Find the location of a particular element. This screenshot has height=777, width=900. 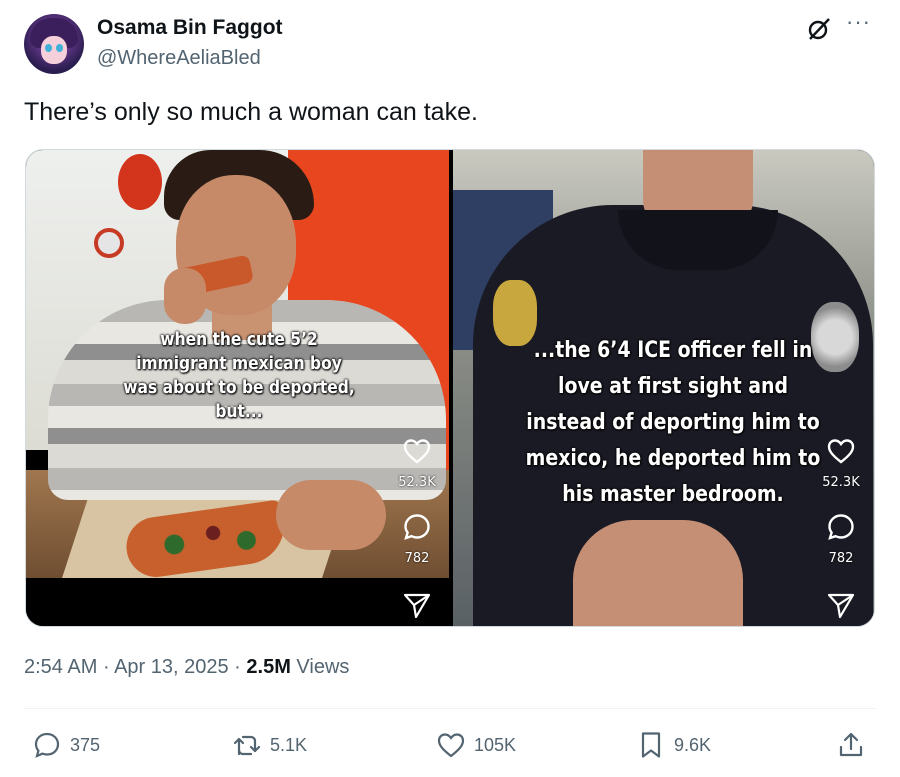

views-count: 2.5M is located at coordinates (268, 667).